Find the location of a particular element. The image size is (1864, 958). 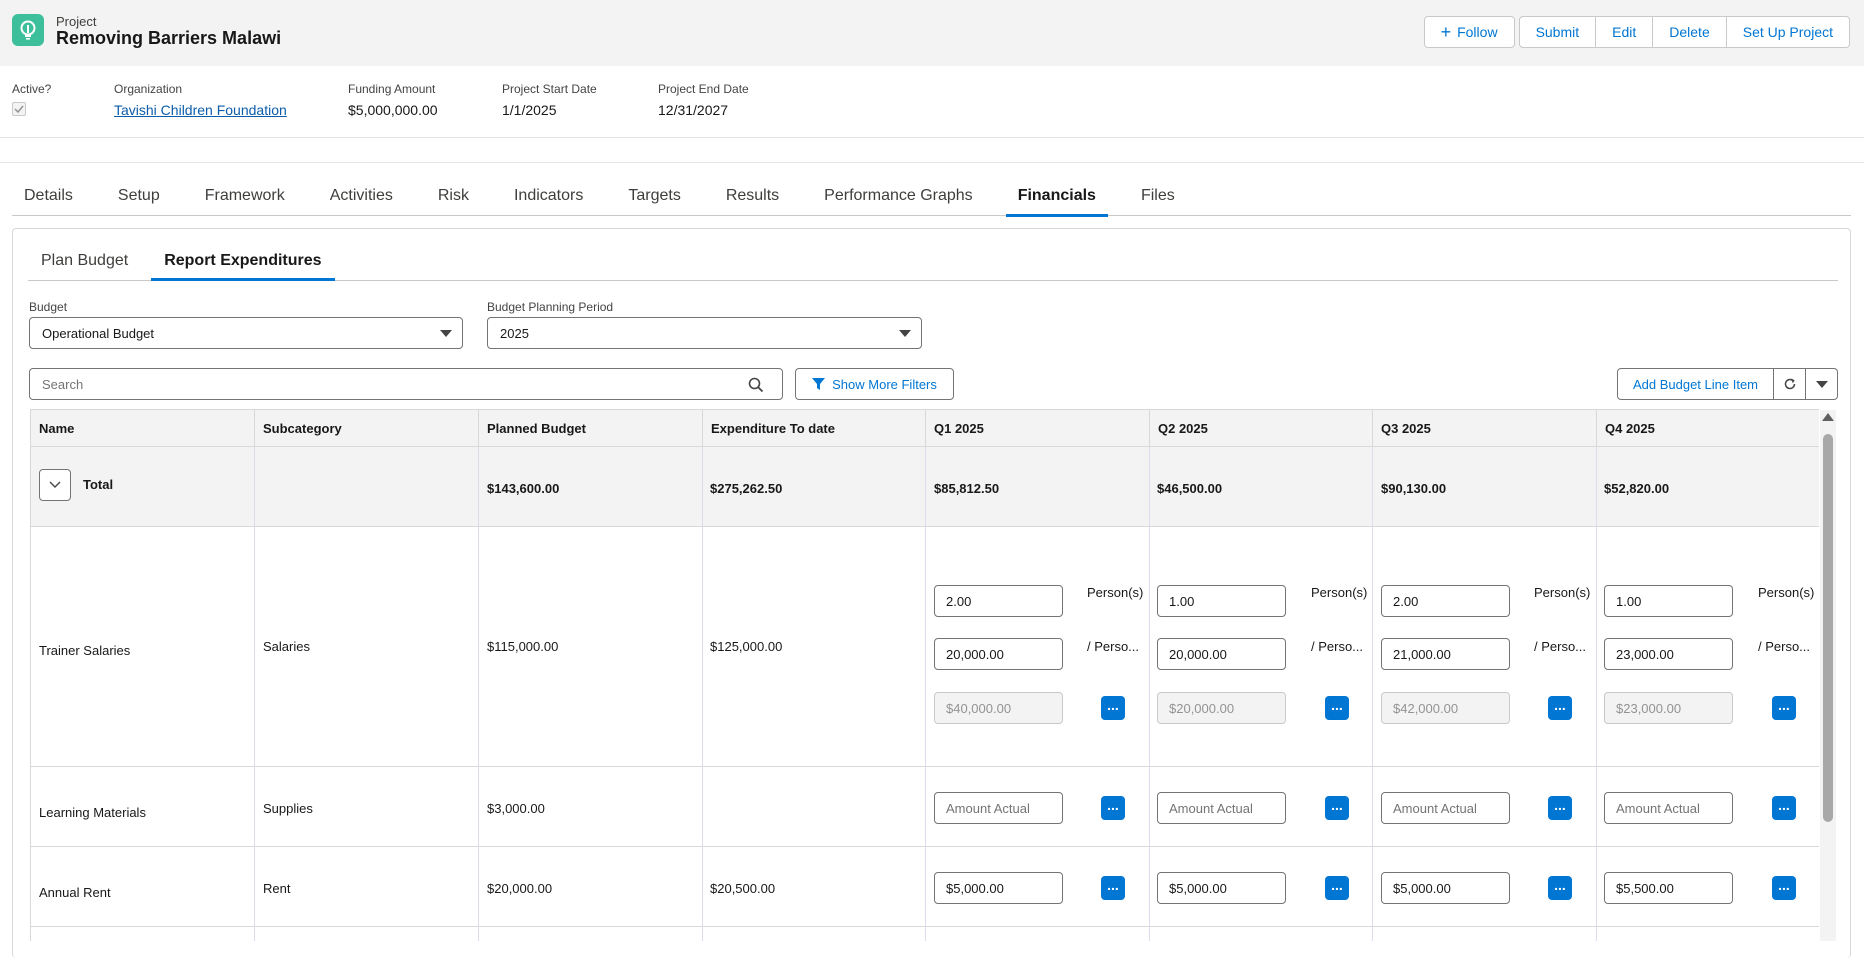

period-select-value: 2025 is located at coordinates (514, 333).